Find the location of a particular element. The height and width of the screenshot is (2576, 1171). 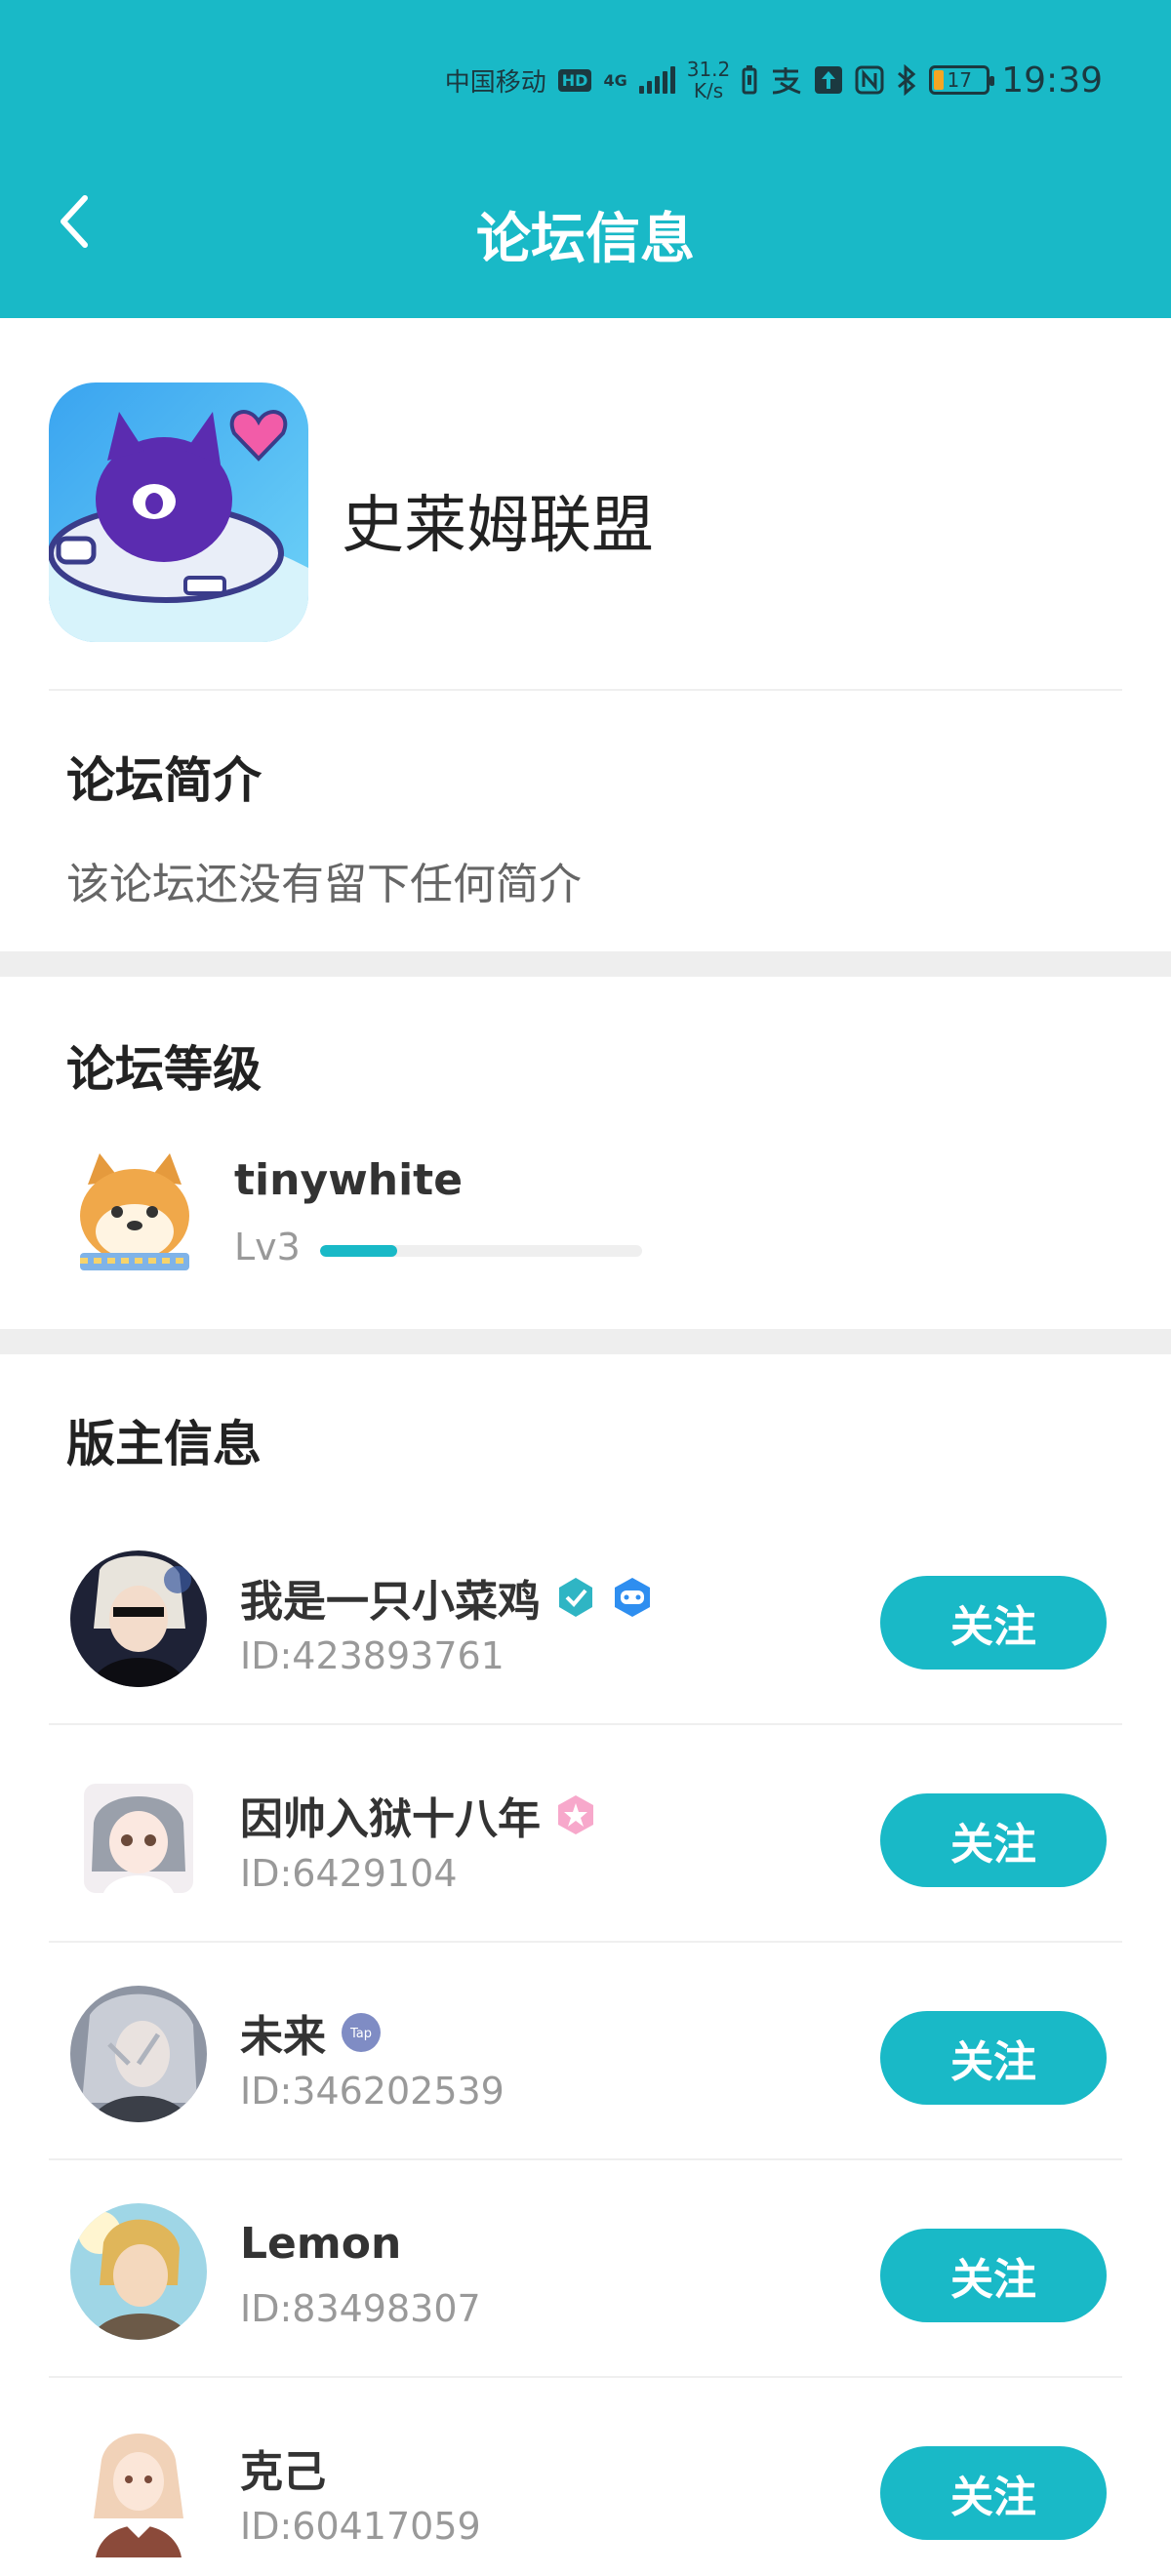

pink-star-badge-icon is located at coordinates (575, 1814).